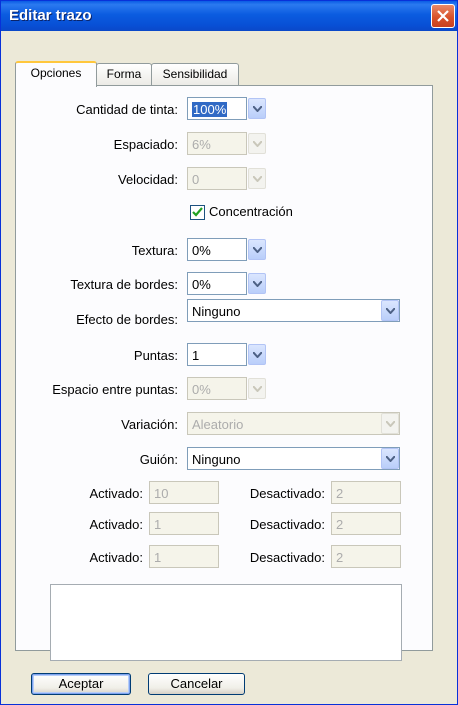 The image size is (458, 705). What do you see at coordinates (127, 319) in the screenshot?
I see `edge-effect-label: Efecto de bordes:` at bounding box center [127, 319].